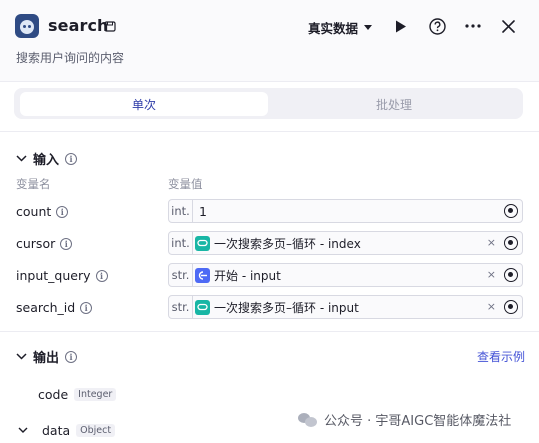 Image resolution: width=539 pixels, height=443 pixels. I want to click on output-name: data, so click(56, 430).